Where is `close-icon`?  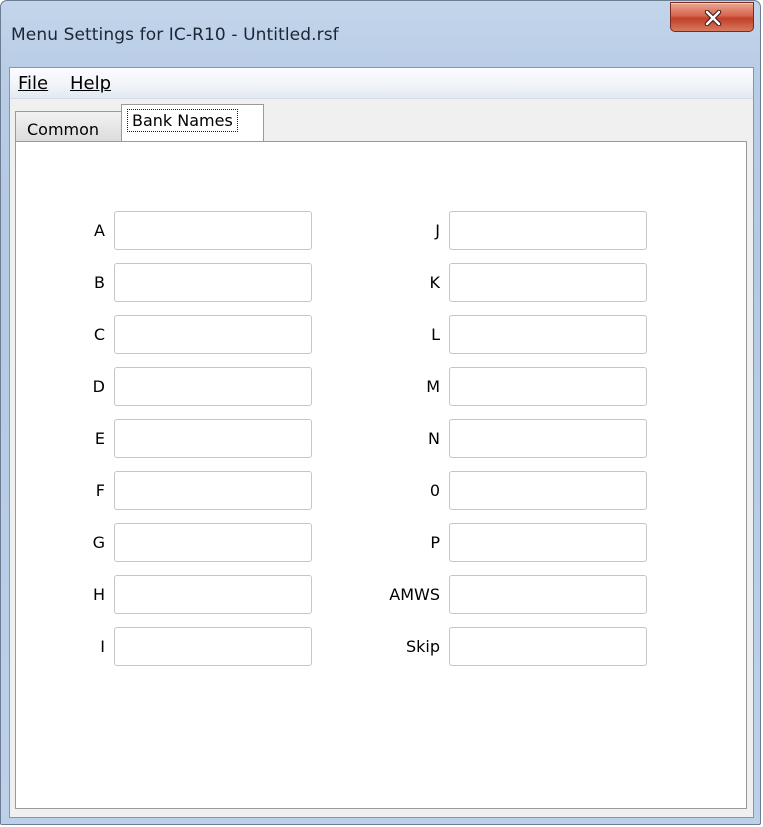
close-icon is located at coordinates (713, 18).